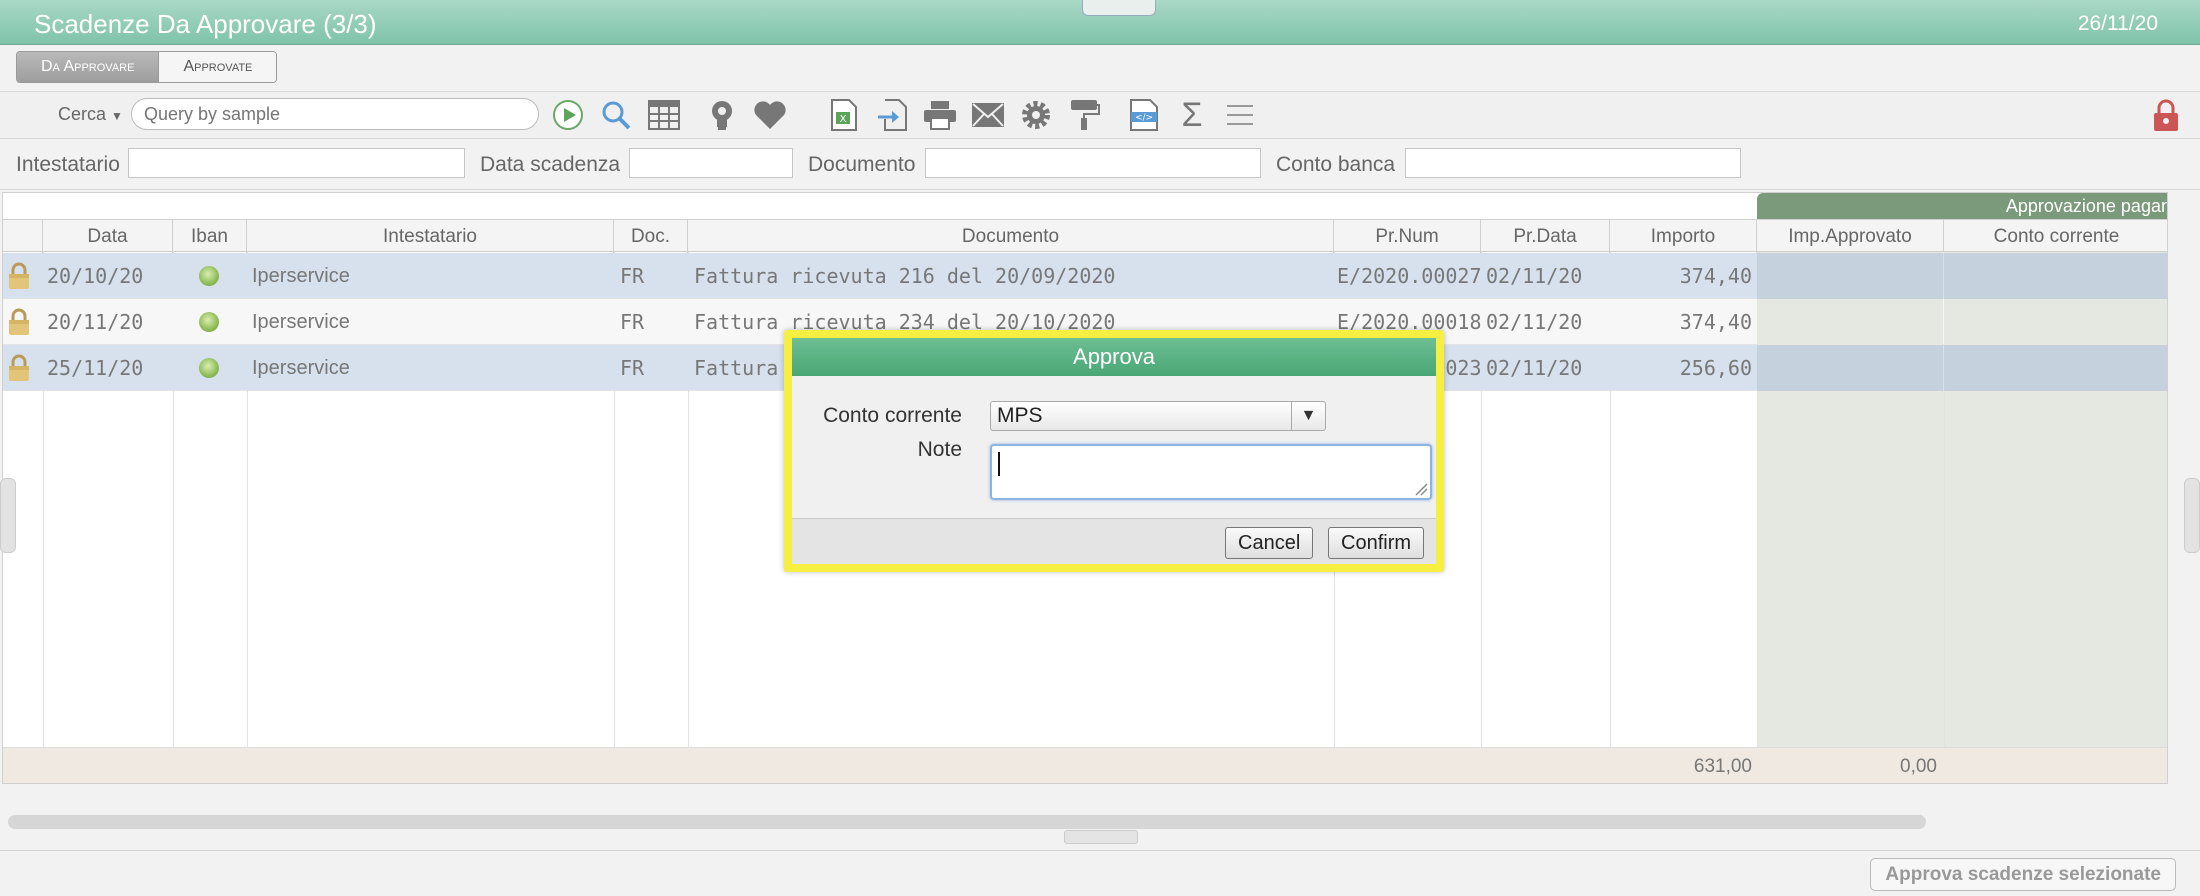 The height and width of the screenshot is (896, 2200). Describe the element at coordinates (2023, 874) in the screenshot. I see `approve-selected-button: Approva scadenze selezionate` at that location.